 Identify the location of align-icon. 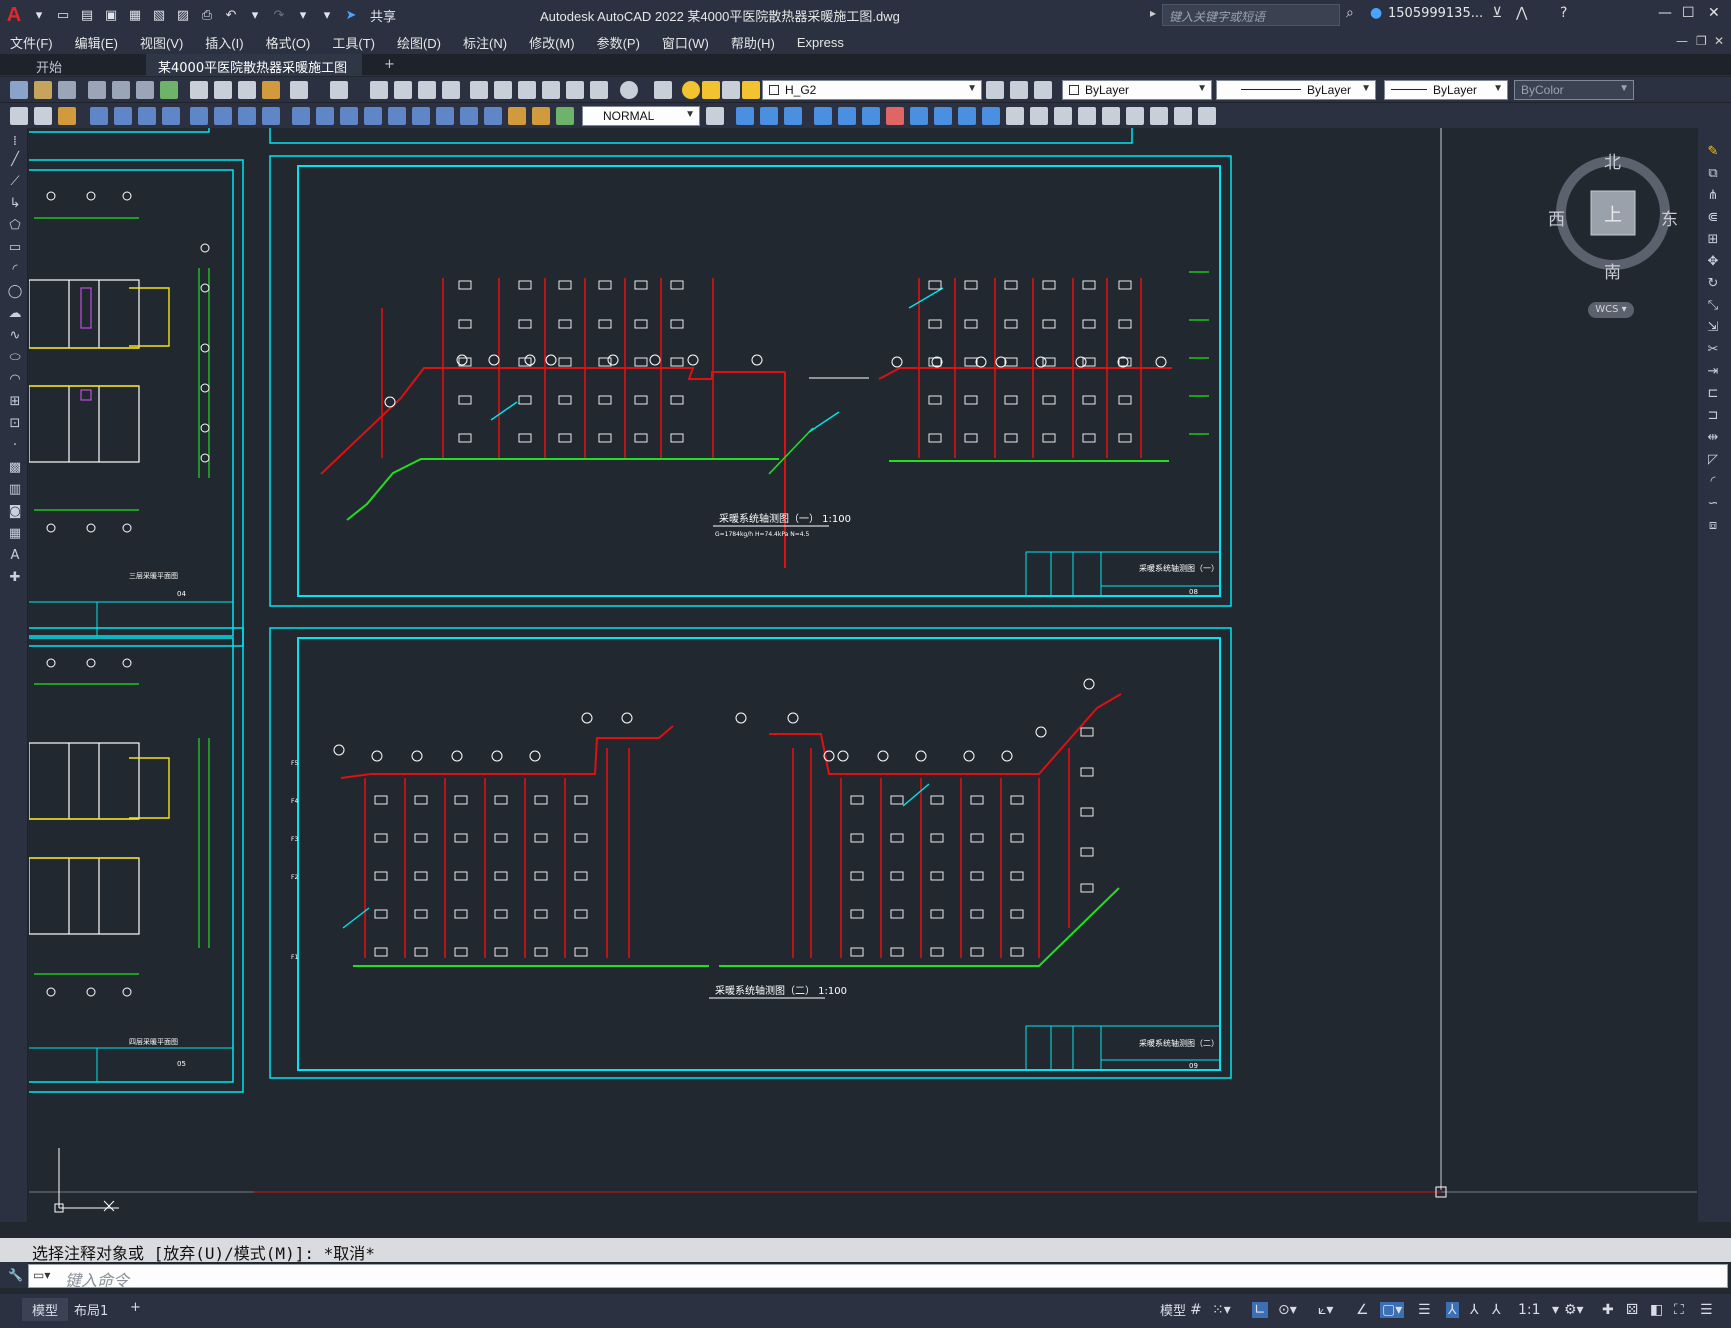
(823, 116).